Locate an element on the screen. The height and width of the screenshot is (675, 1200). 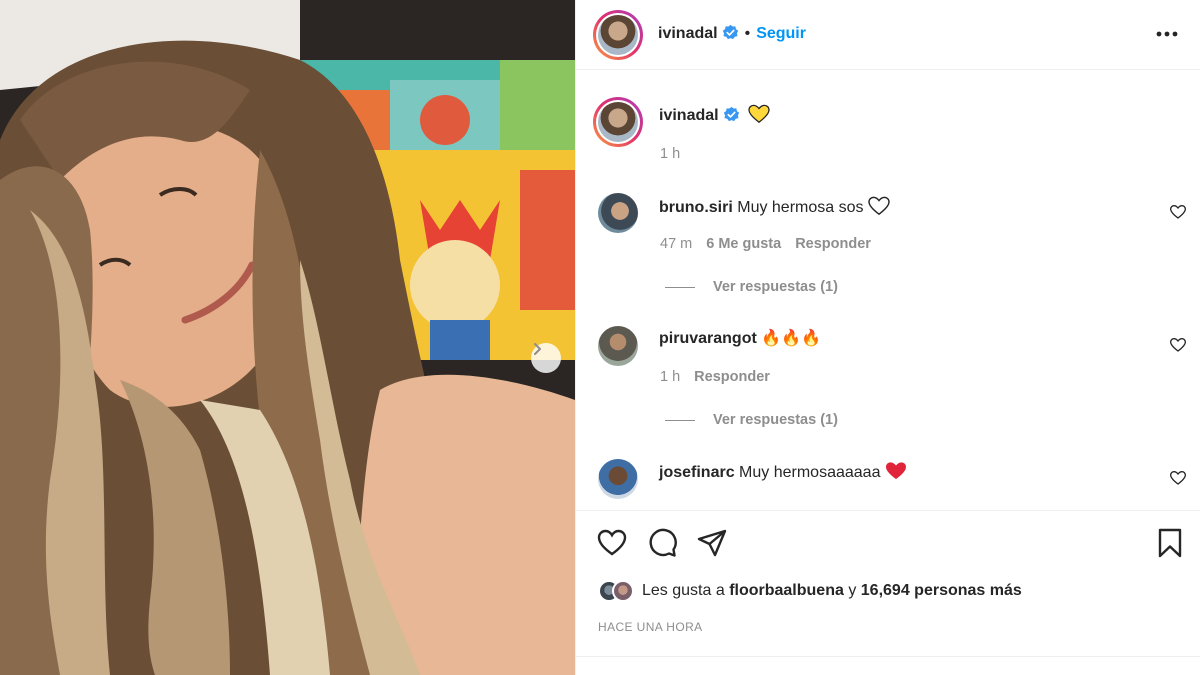
post-timestamp: HACE UNA HORA is located at coordinates (650, 627).